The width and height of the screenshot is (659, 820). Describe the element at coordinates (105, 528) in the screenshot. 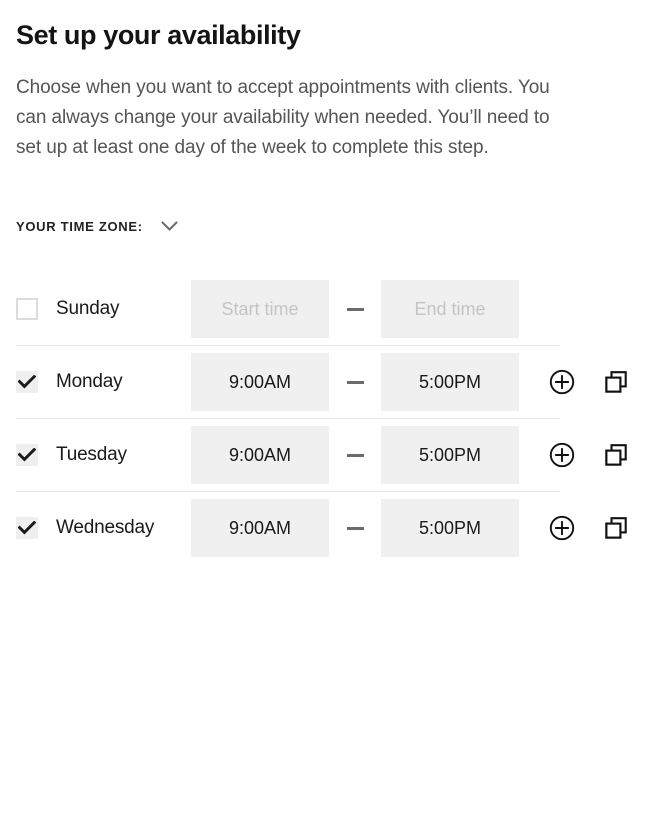

I see `day-label: Wednesday` at that location.